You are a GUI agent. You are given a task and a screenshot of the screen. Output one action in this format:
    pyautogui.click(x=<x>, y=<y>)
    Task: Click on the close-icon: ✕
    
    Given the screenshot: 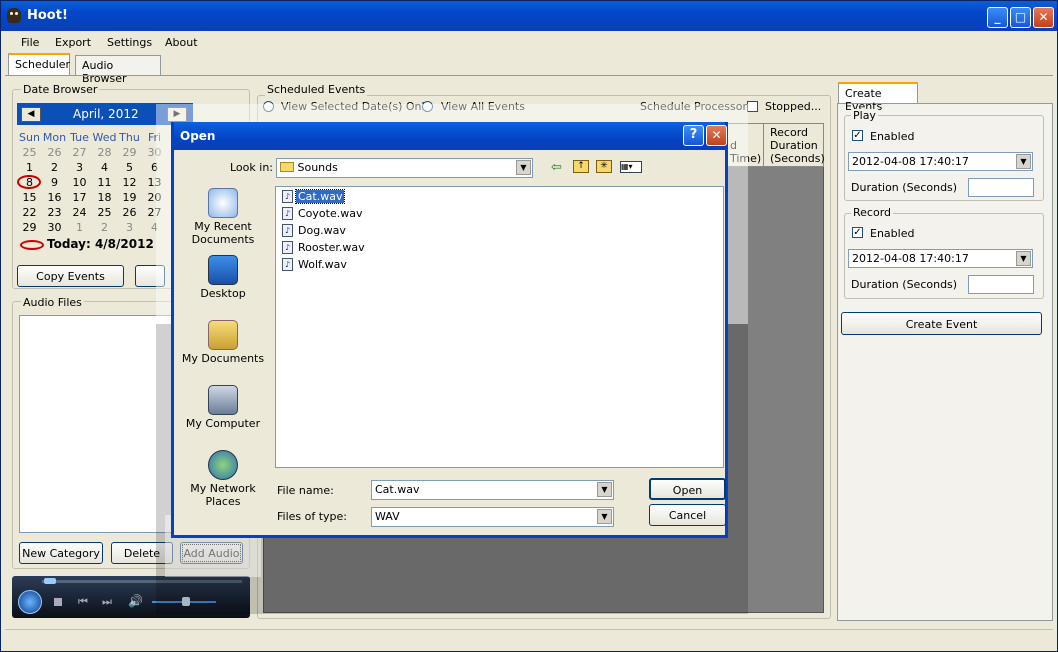 What is the action you would take?
    pyautogui.click(x=1043, y=17)
    